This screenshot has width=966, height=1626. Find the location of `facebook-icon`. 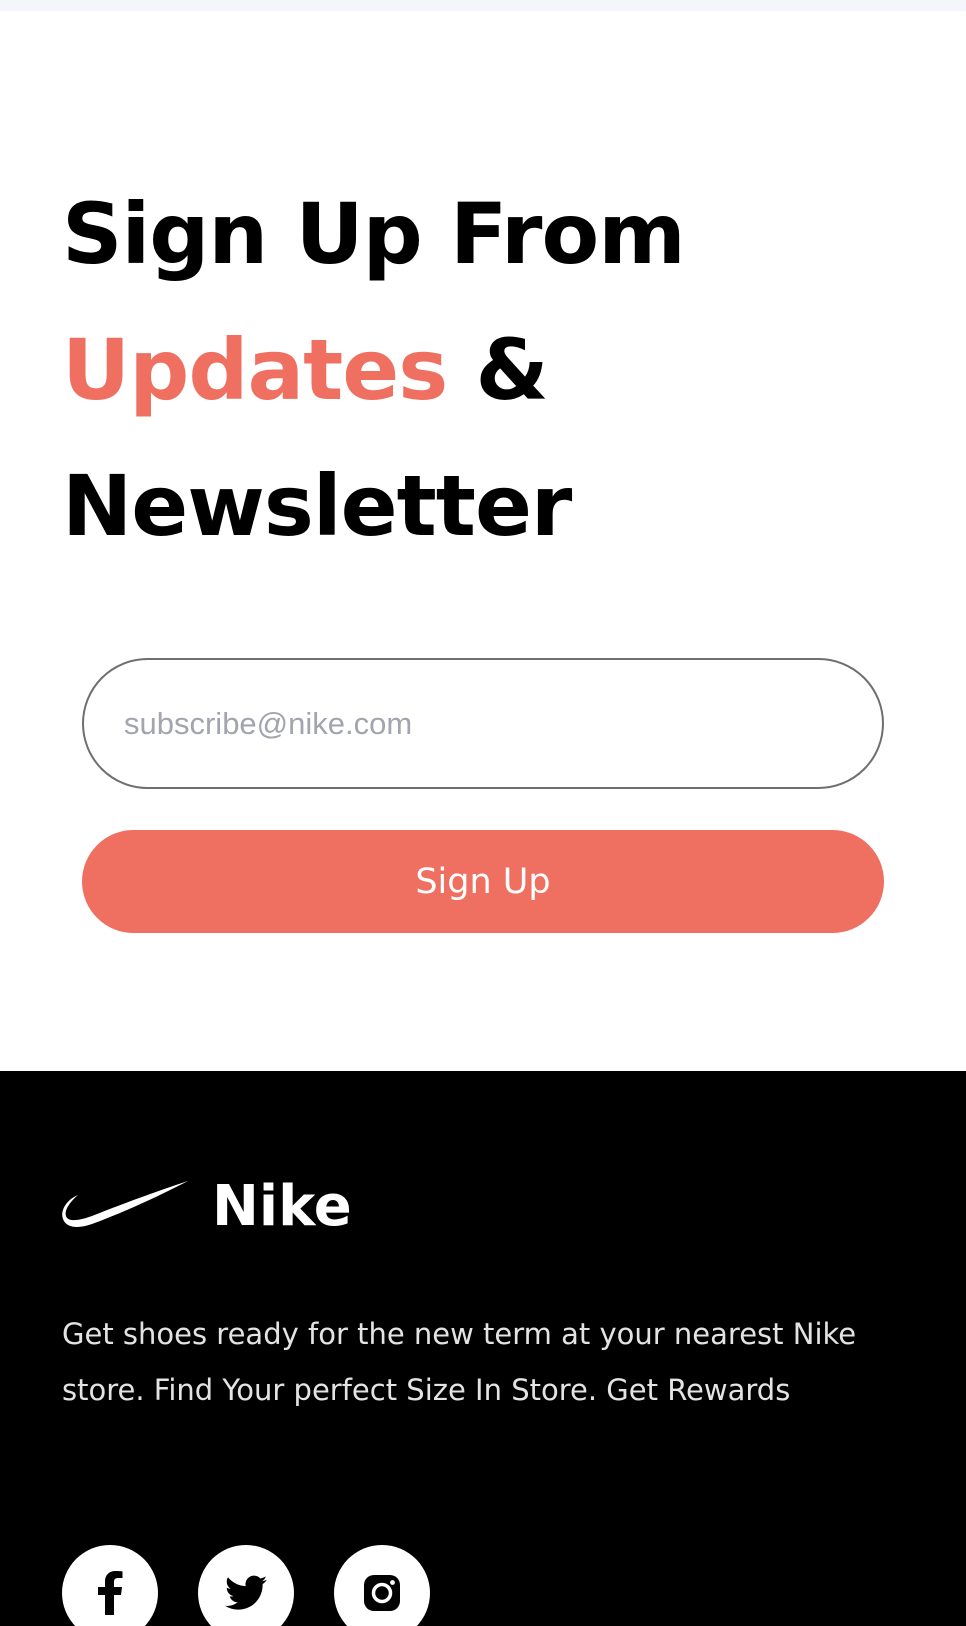

facebook-icon is located at coordinates (110, 1593).